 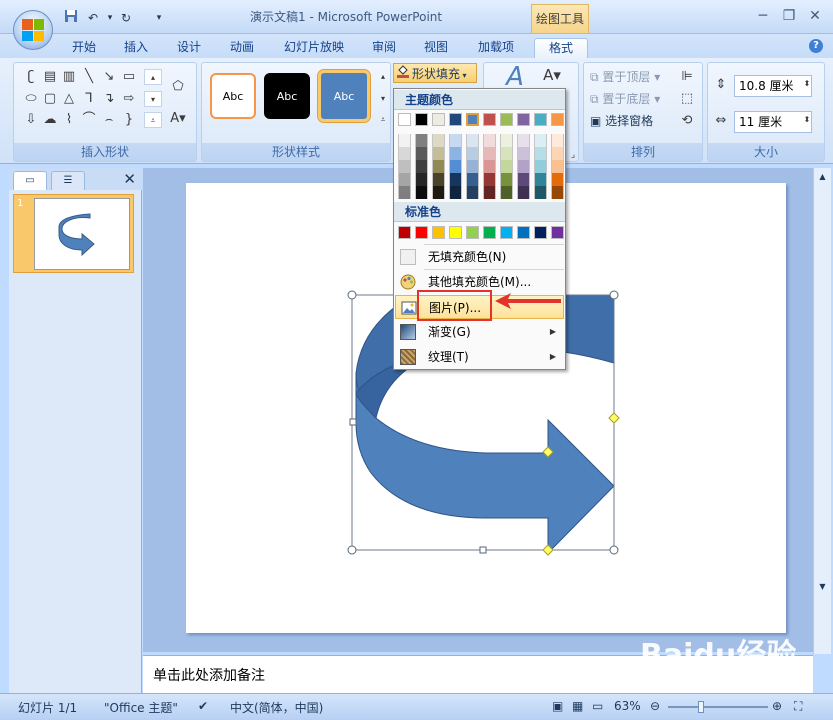 I want to click on rounded-rect-shape-icon: ▢, so click(x=50, y=99).